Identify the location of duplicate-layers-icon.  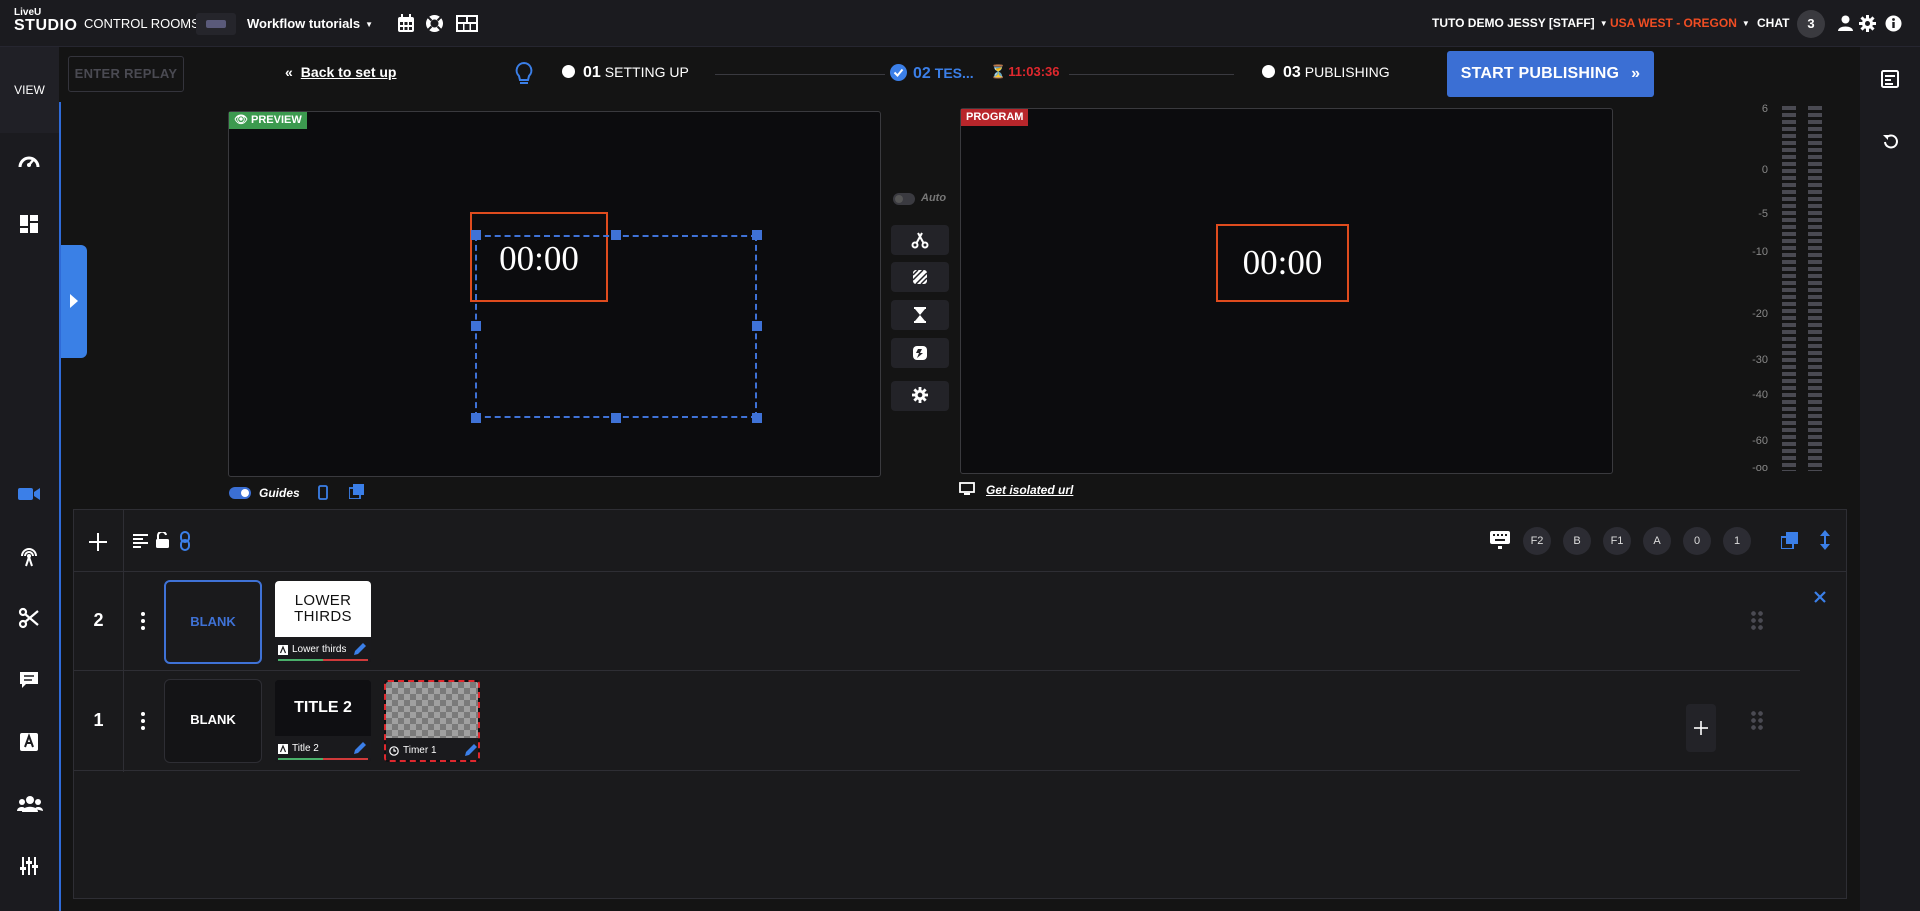
(1789, 540).